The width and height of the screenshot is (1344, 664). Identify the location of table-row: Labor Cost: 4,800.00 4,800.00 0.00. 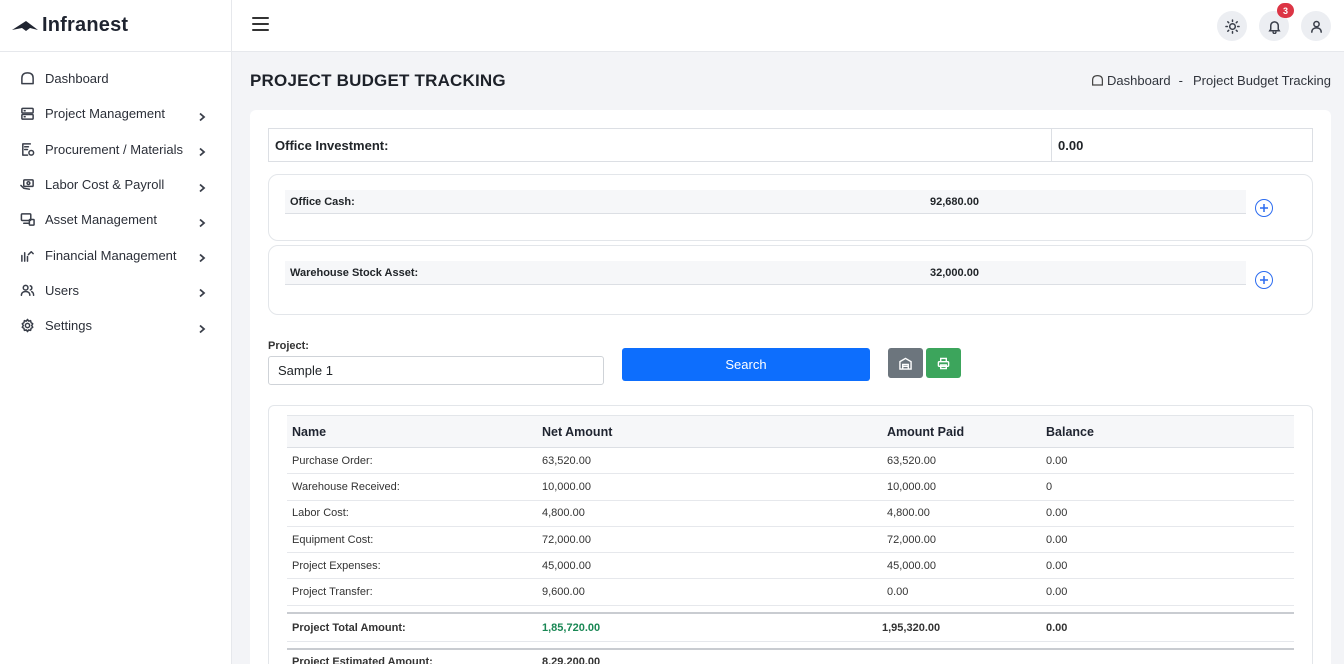
(790, 513).